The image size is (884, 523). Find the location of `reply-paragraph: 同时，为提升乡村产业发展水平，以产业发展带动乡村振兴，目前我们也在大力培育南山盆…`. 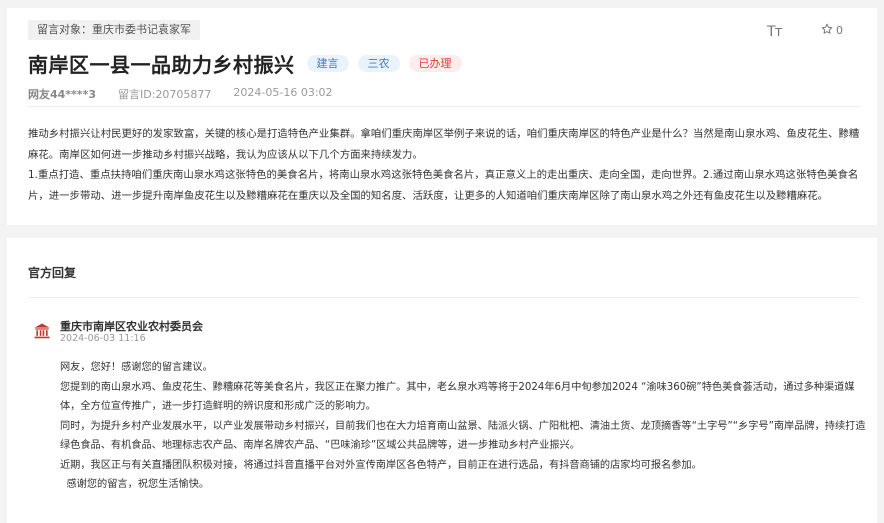

reply-paragraph: 同时，为提升乡村产业发展水平，以产业发展带动乡村振兴，目前我们也在大力培育南山盆… is located at coordinates (463, 436).